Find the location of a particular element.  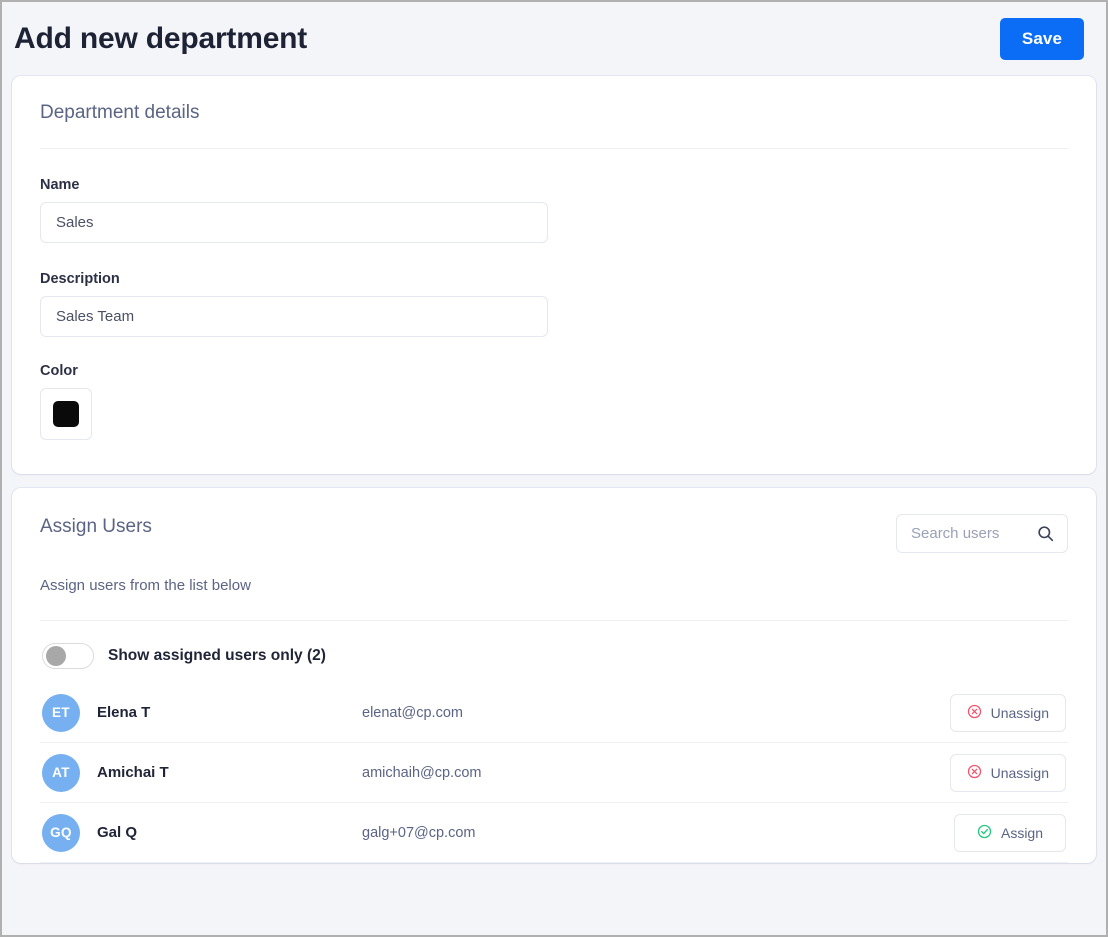

show-assigned-only-toggle is located at coordinates (68, 656).